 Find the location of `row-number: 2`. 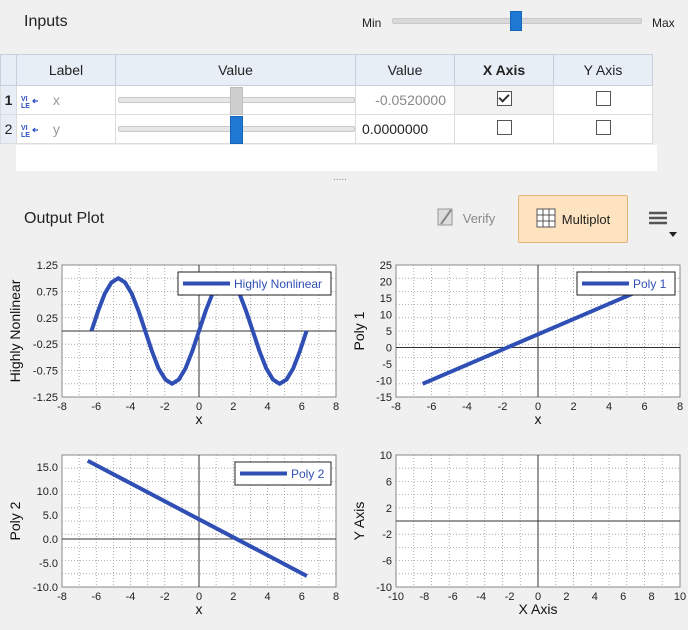

row-number: 2 is located at coordinates (8, 129).